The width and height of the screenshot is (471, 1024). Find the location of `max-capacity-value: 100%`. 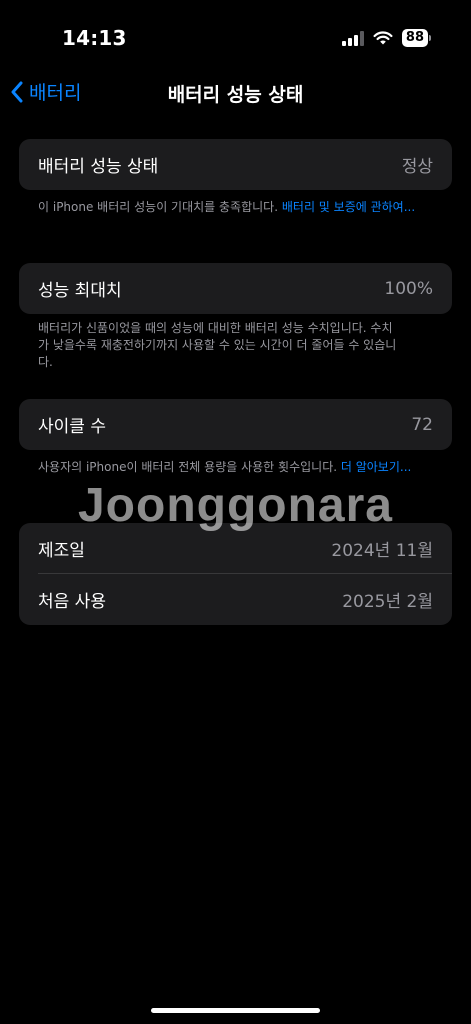

max-capacity-value: 100% is located at coordinates (408, 288).